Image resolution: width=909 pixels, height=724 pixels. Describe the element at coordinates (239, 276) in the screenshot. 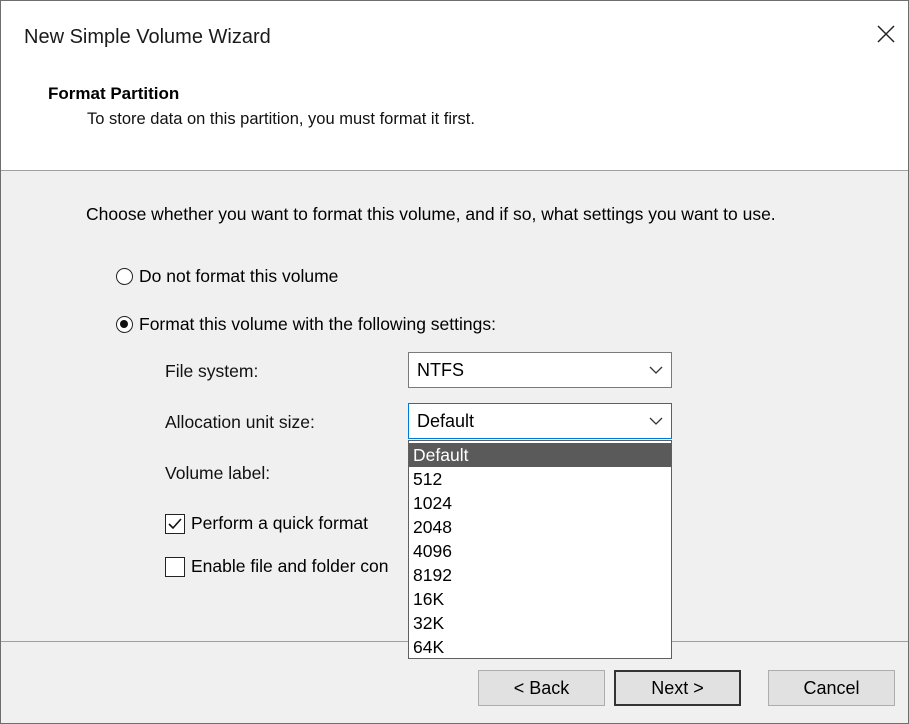

I see `radio-label: Do not format this volume` at that location.